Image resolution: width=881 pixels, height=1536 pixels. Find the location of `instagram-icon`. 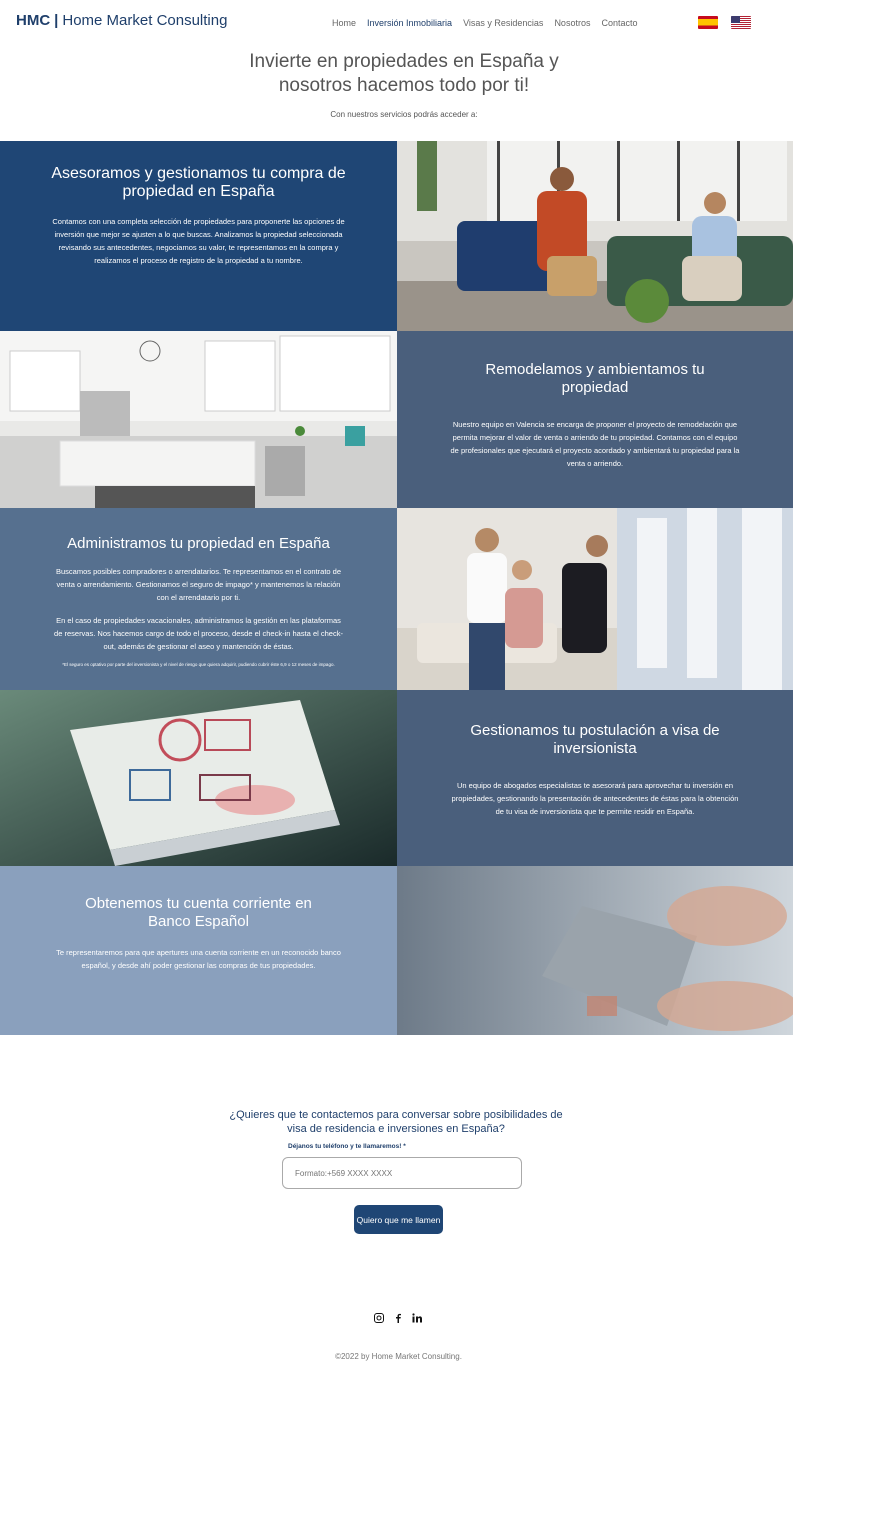

instagram-icon is located at coordinates (379, 1318).